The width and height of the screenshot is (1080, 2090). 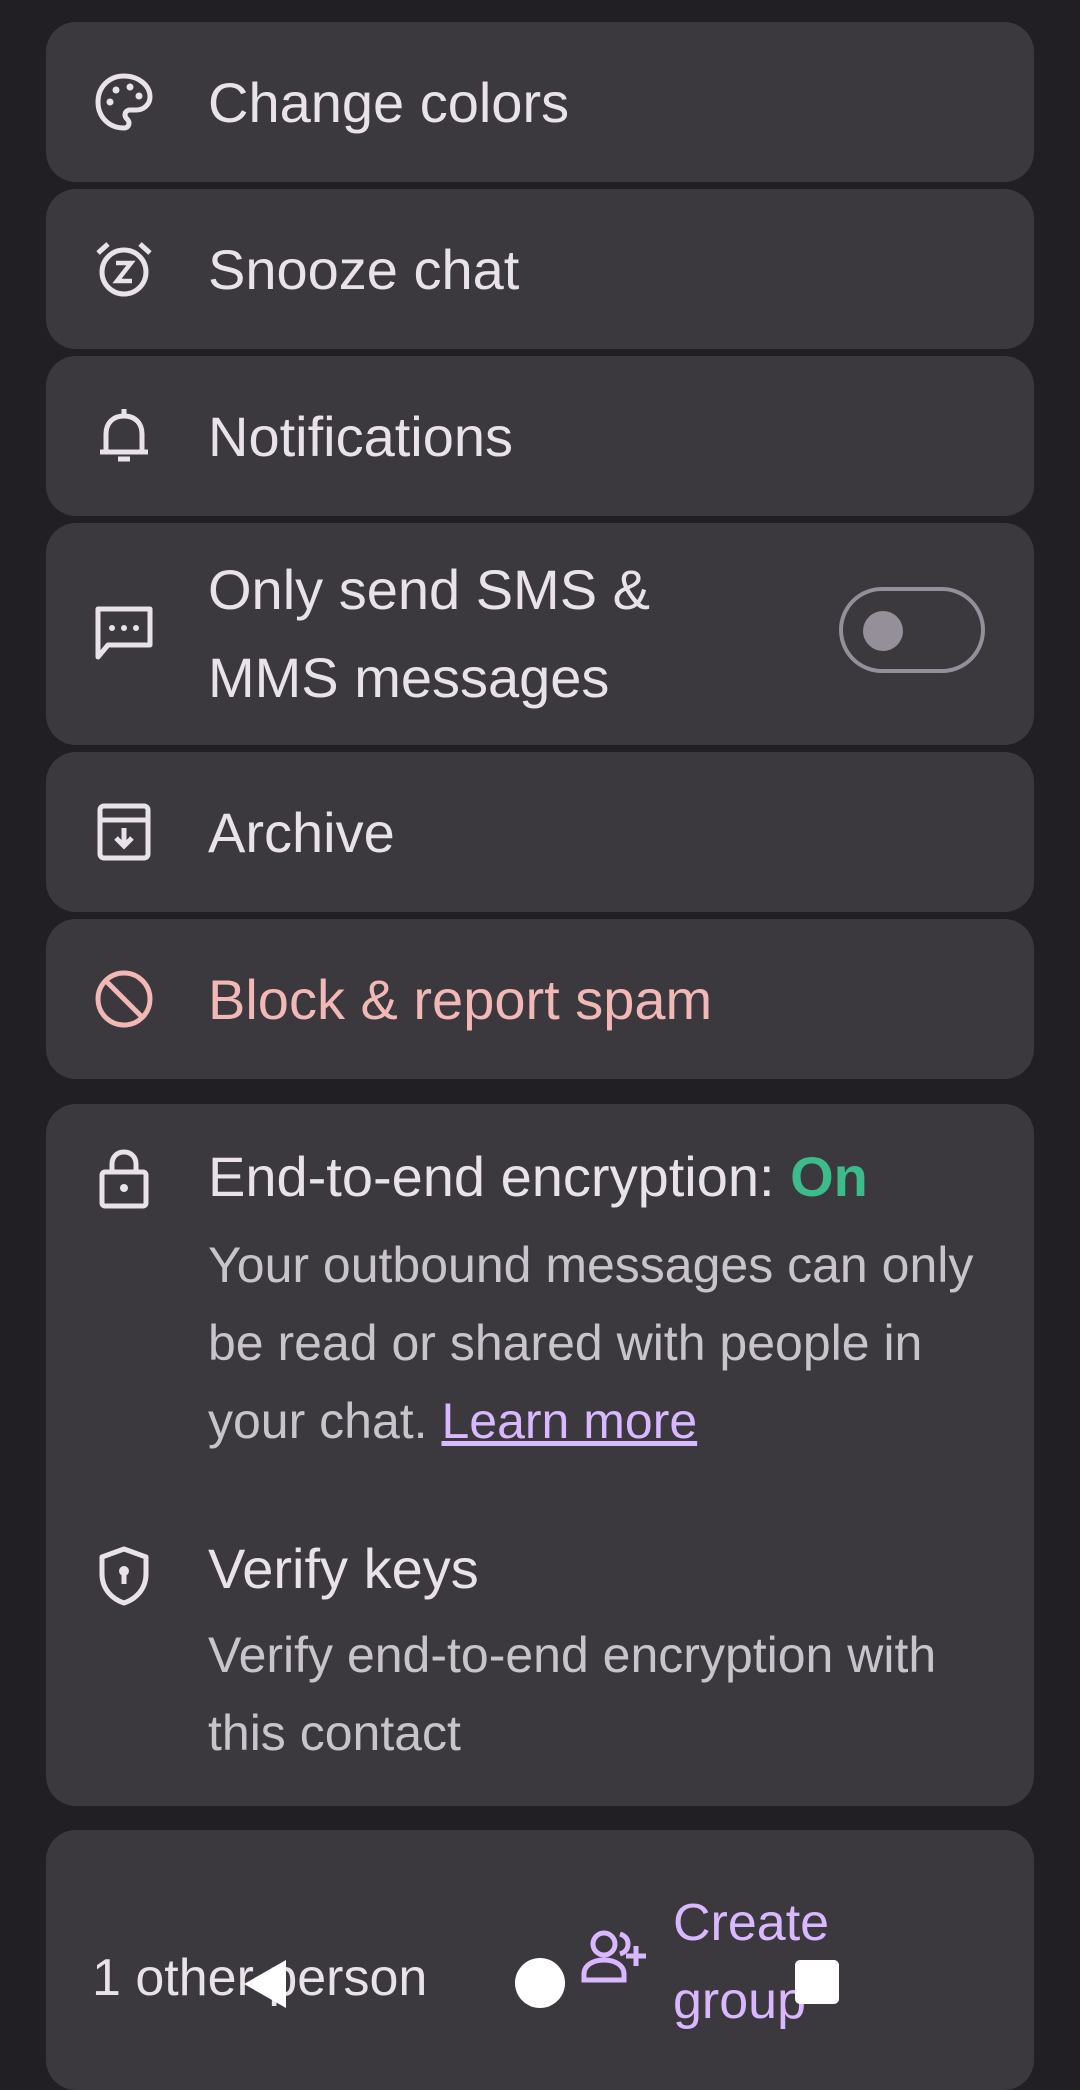 I want to click on encryption-title: End-to-end encryption: On, so click(x=538, y=1176).